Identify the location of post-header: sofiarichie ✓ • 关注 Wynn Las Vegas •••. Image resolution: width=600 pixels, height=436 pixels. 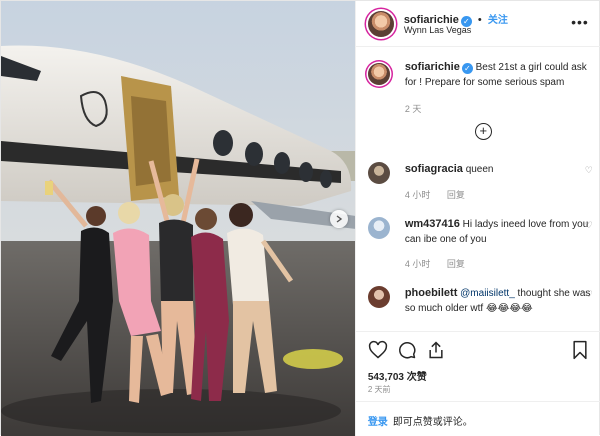
(477, 24).